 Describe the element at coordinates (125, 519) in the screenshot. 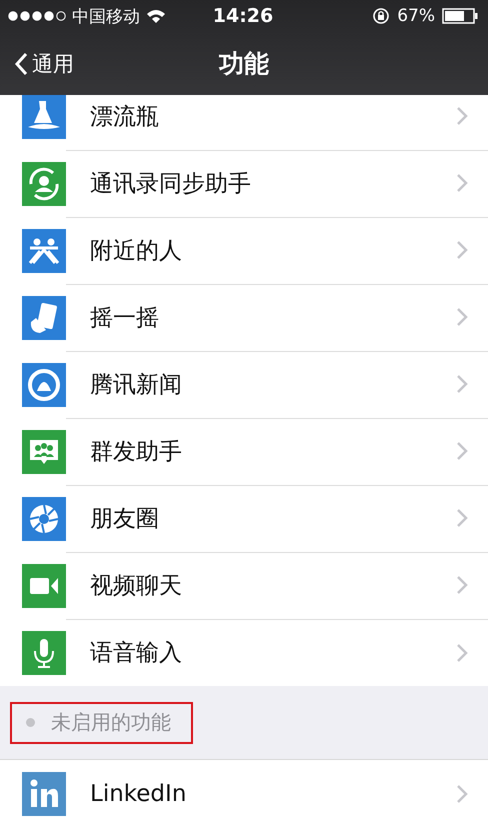

I see `feature-label: 朋友圈` at that location.